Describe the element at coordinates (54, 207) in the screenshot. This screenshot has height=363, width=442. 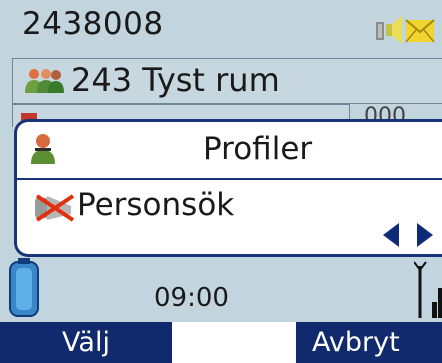
I see `muted-pager-icon` at that location.